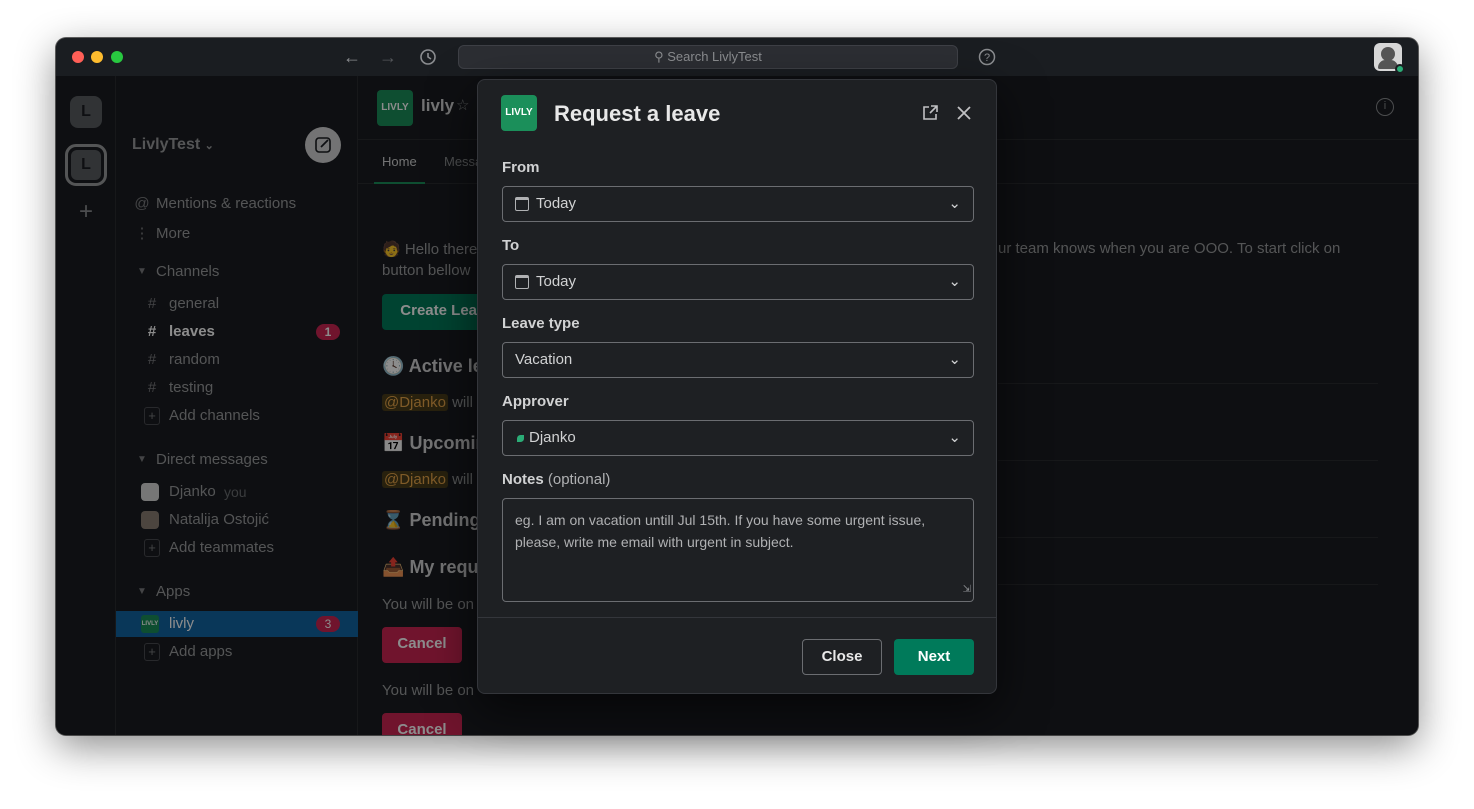 The width and height of the screenshot is (1474, 809). I want to click on approver-label: Approver, so click(535, 401).